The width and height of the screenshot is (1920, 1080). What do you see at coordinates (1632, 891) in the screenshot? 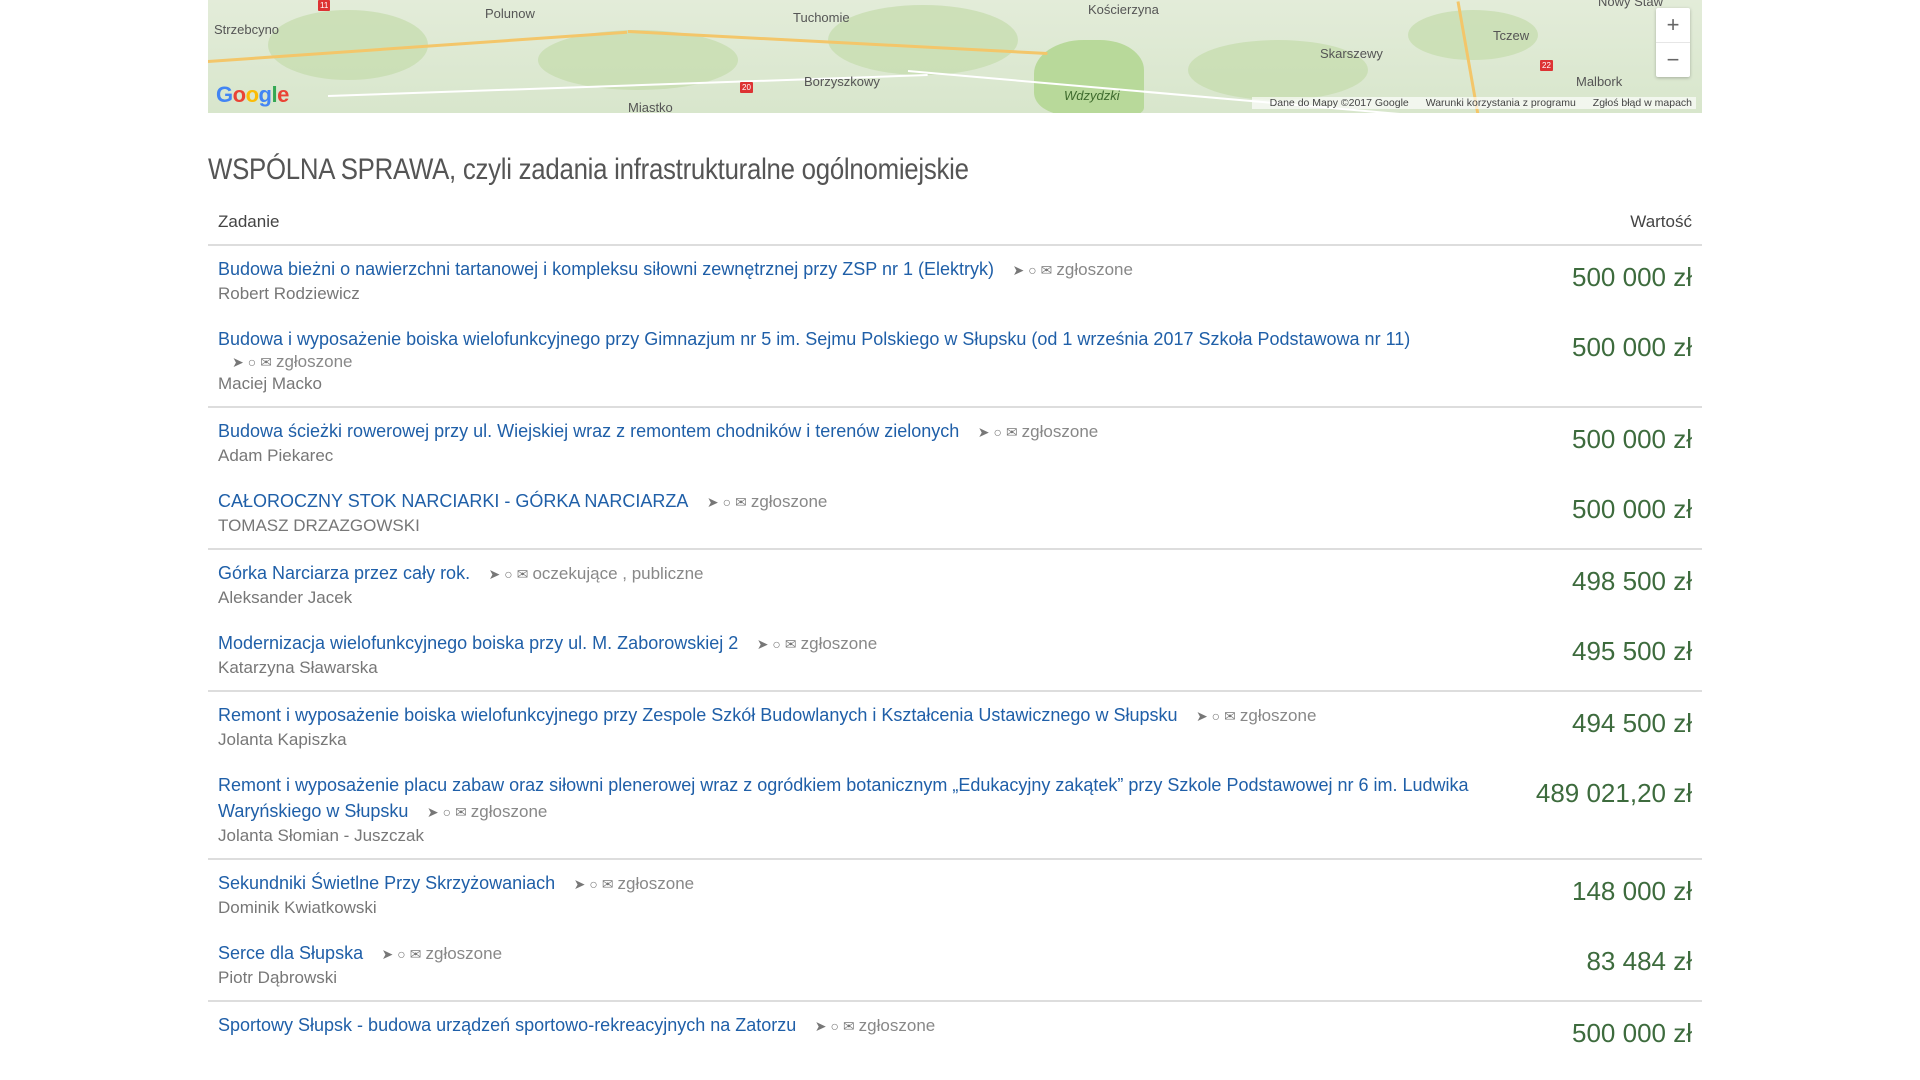
I see `task-value: 148 000 zł` at bounding box center [1632, 891].